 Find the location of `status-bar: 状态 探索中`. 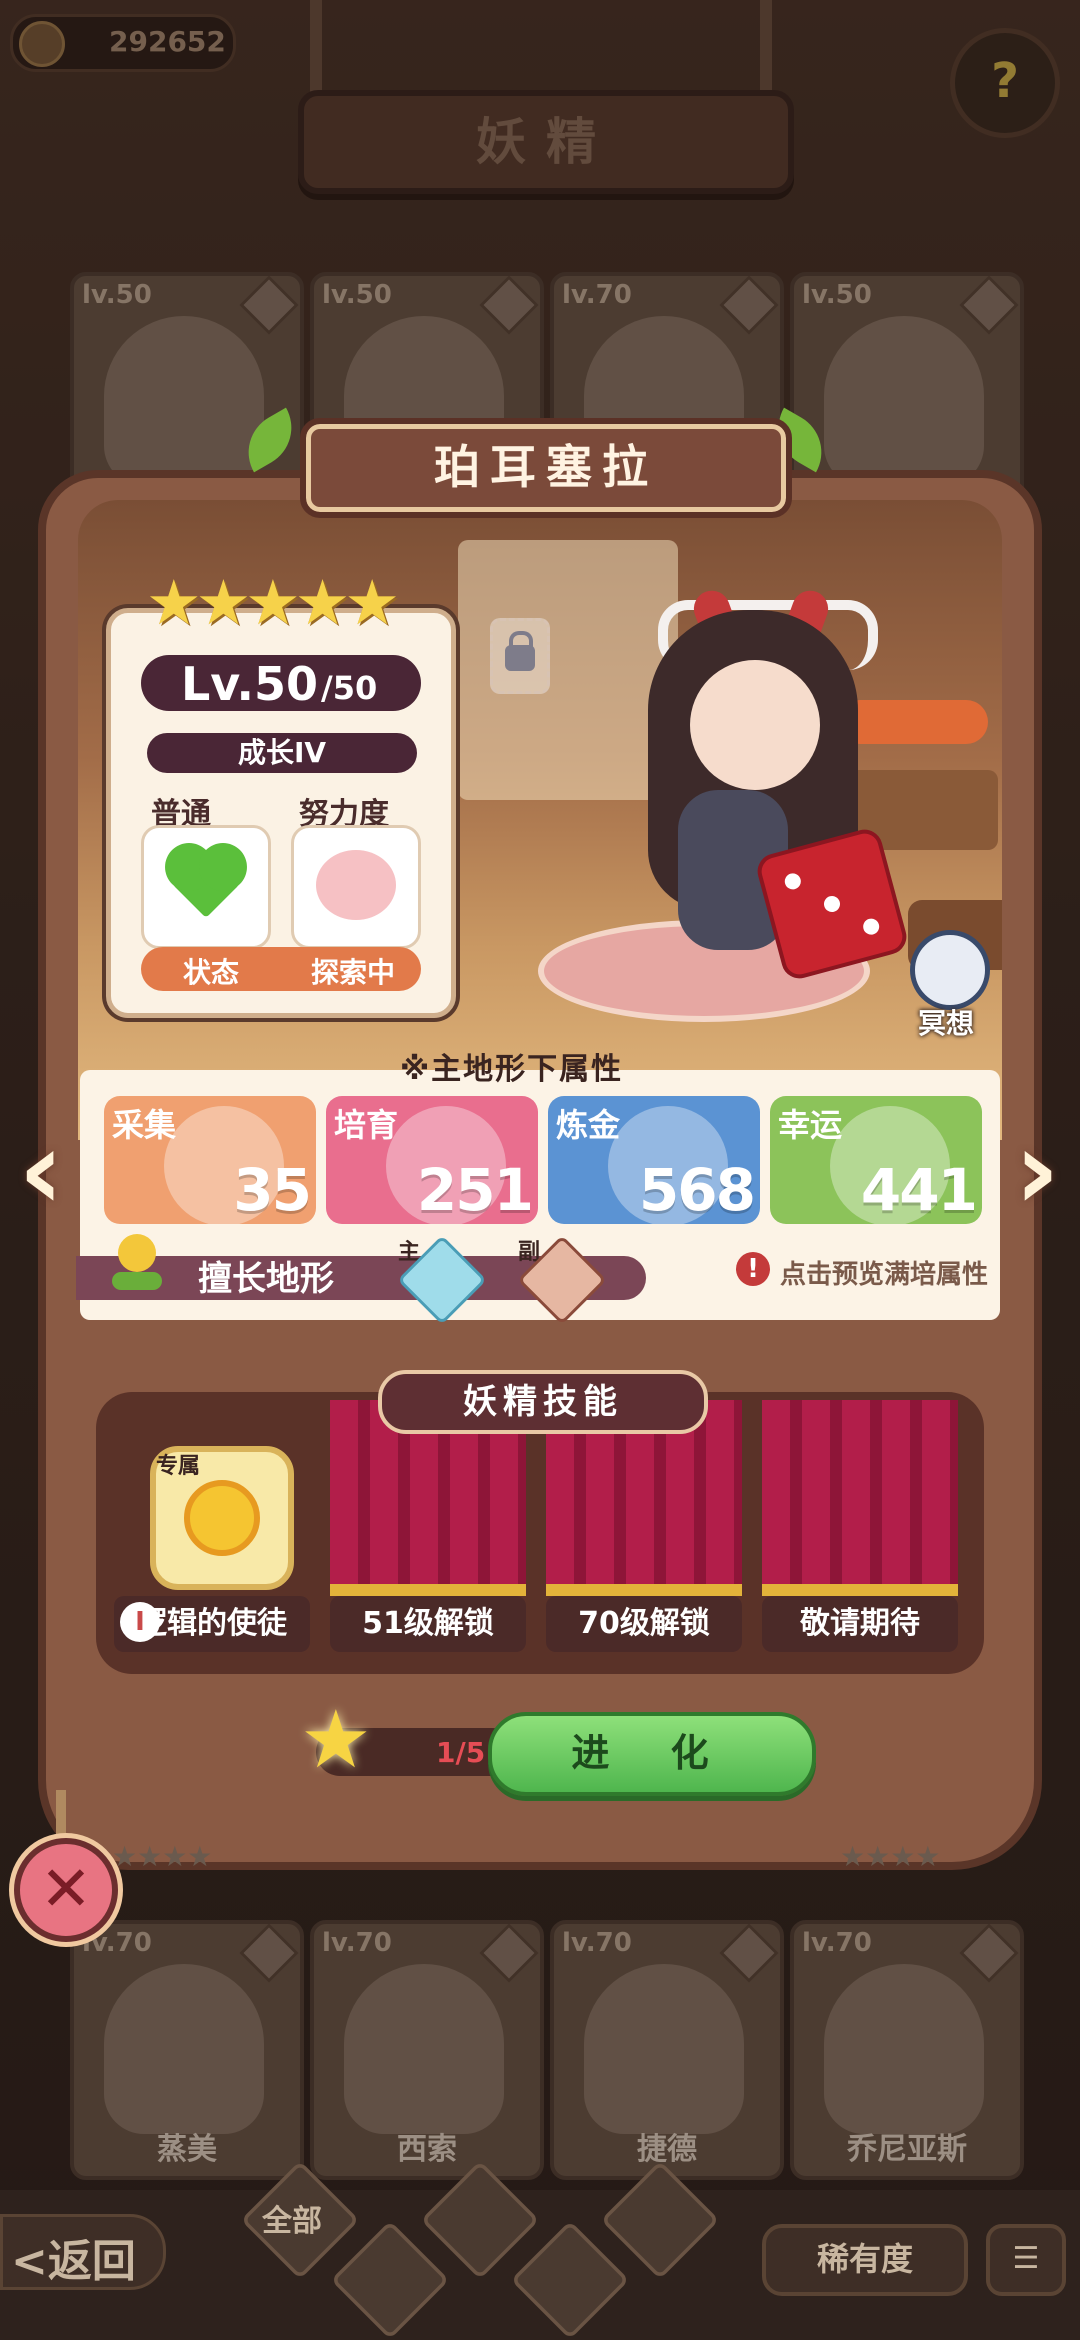

status-bar: 状态 探索中 is located at coordinates (281, 969).